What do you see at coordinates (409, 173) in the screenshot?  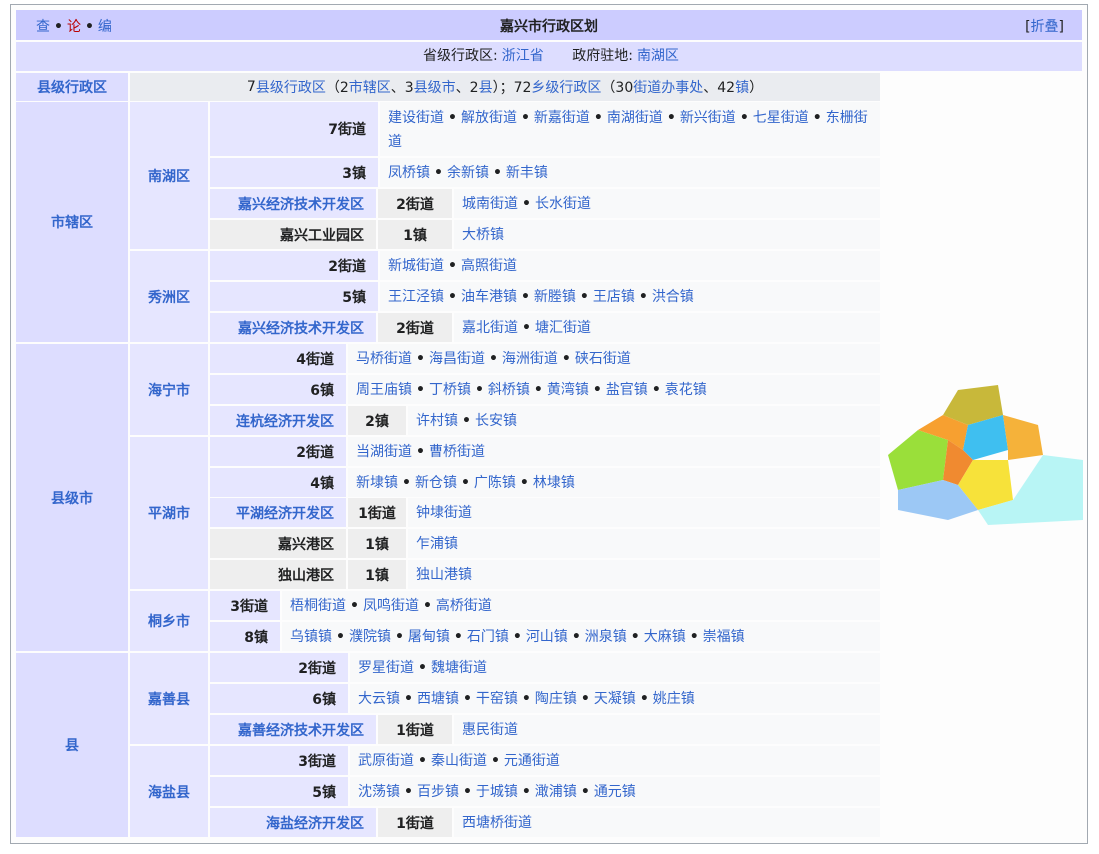 I see `division-link: 凤桥镇` at bounding box center [409, 173].